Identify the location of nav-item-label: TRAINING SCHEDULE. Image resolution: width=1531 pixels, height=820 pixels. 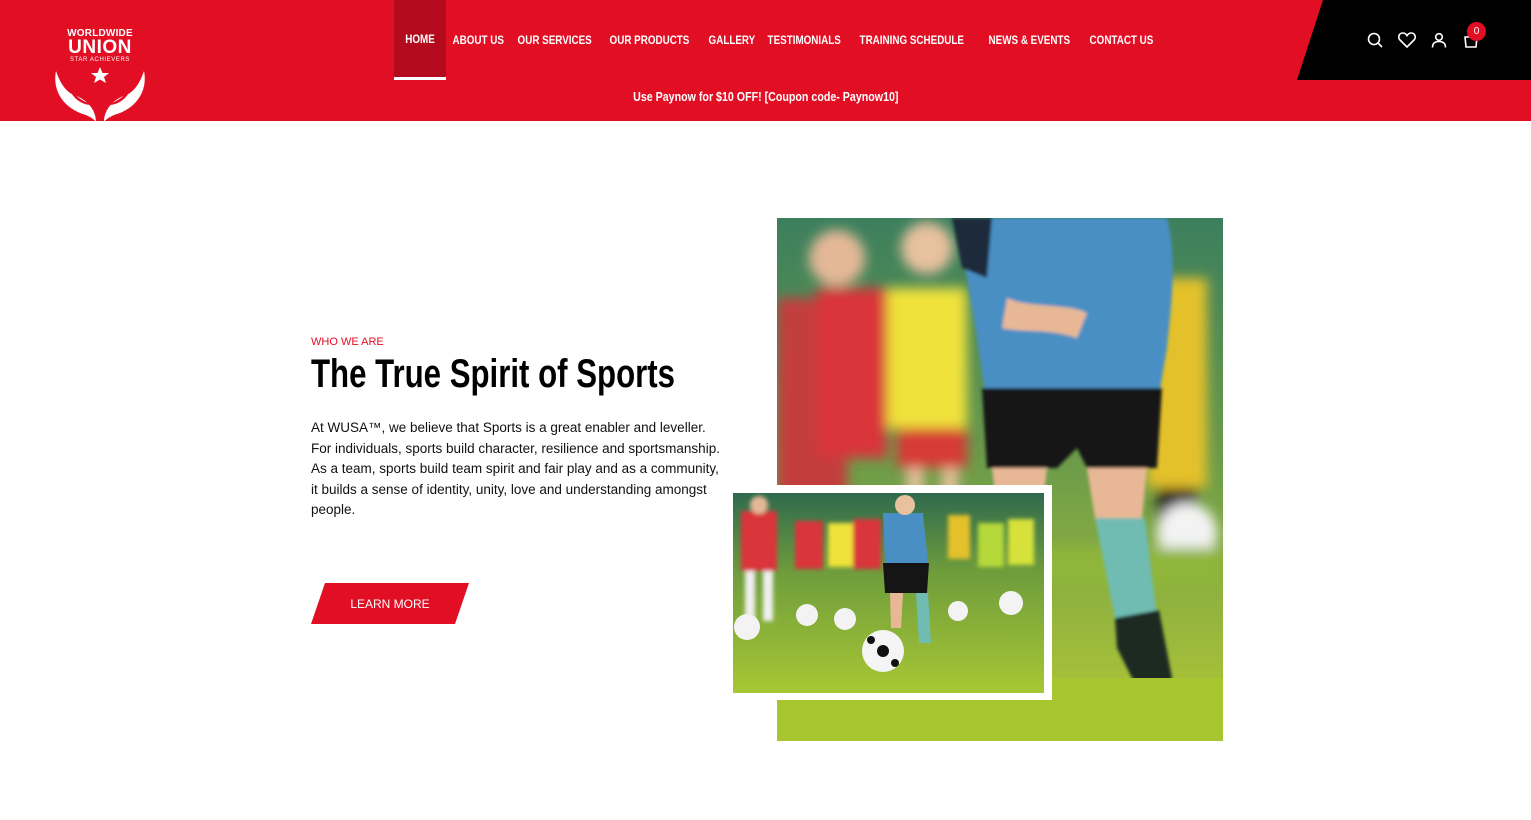
(911, 40).